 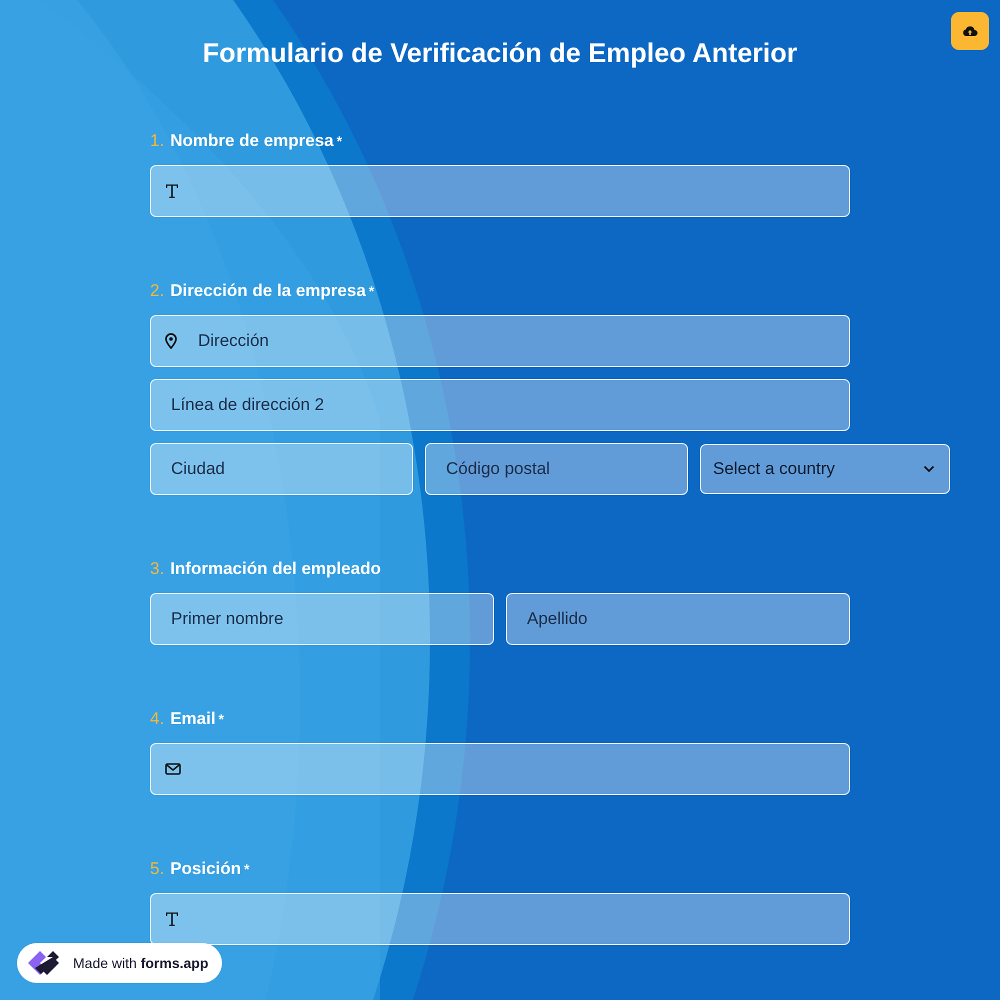 I want to click on question-number: 1., so click(x=157, y=141).